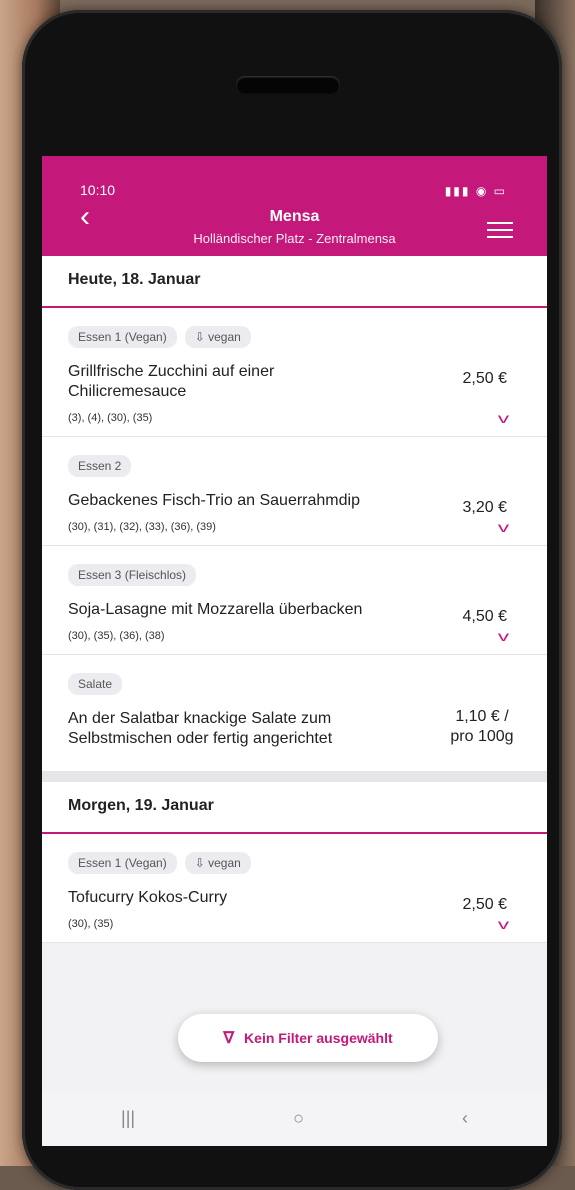  I want to click on allergen-codes: (30), (35), (36), (38), so click(116, 636).